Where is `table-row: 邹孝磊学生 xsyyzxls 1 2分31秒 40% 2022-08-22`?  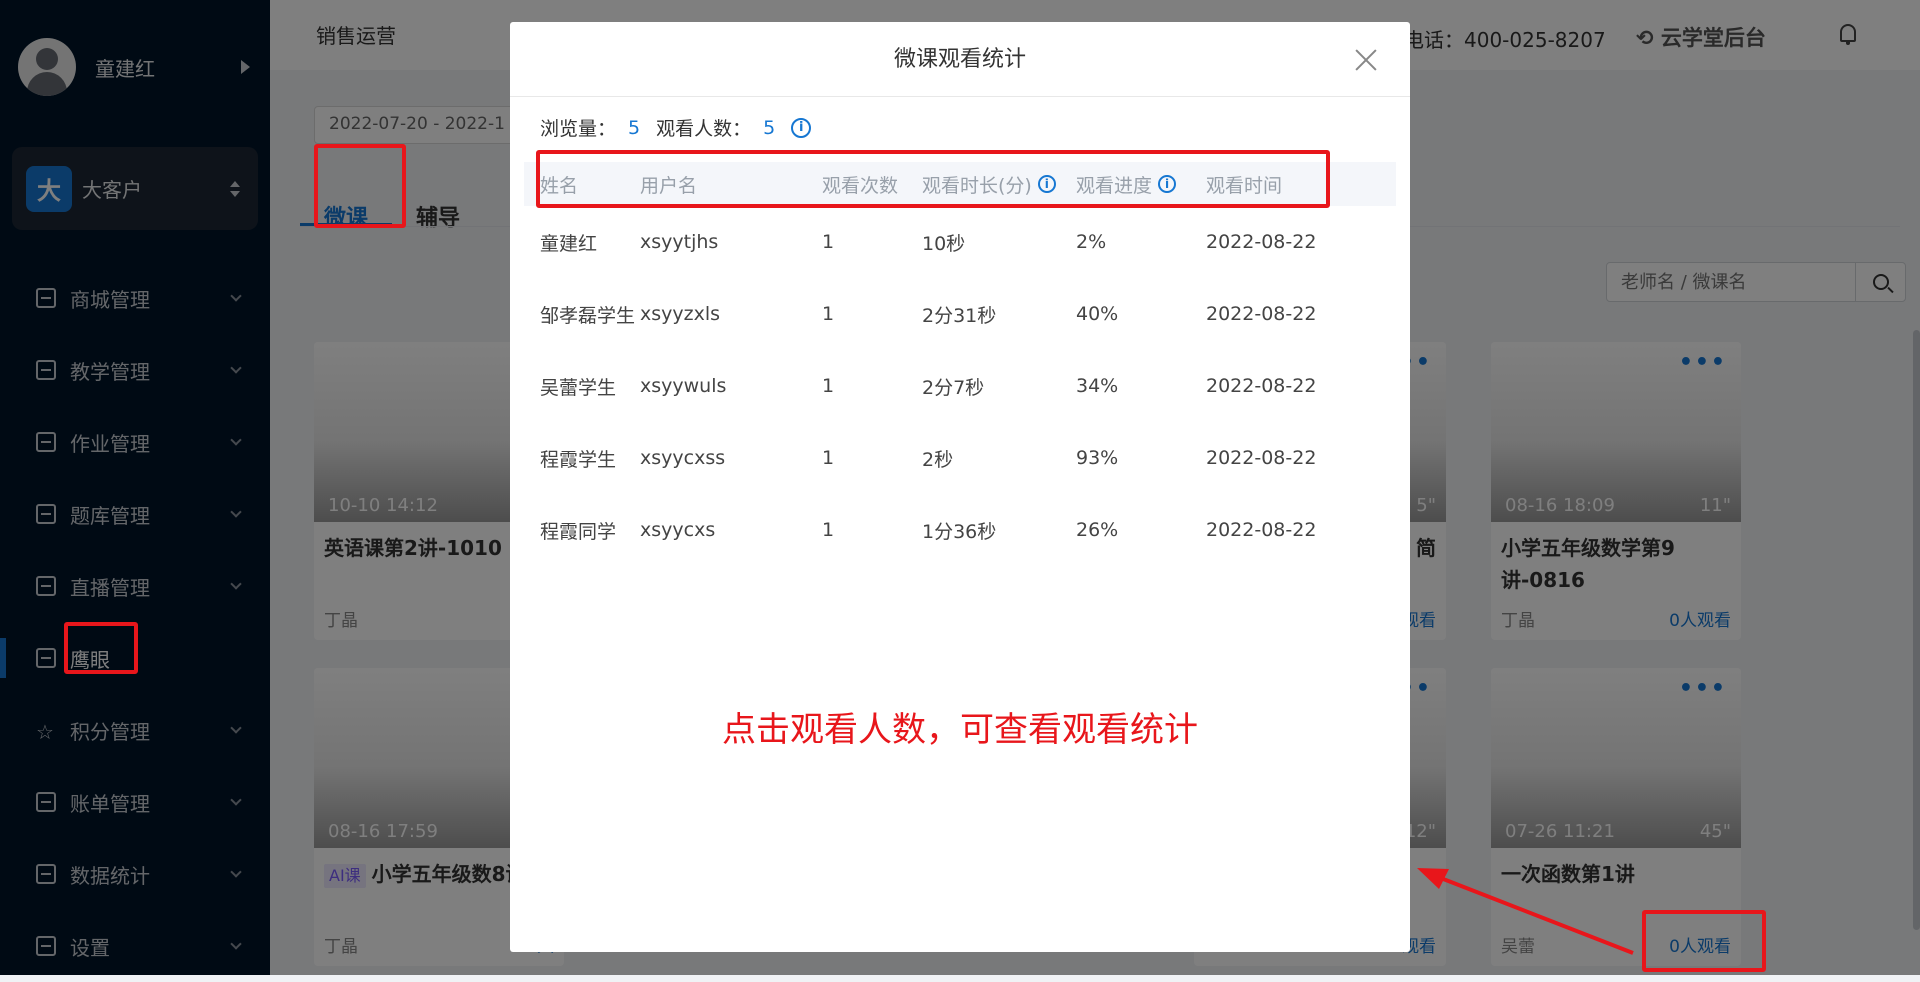
table-row: 邹孝磊学生 xsyyzxls 1 2分31秒 40% 2022-08-22 is located at coordinates (960, 314).